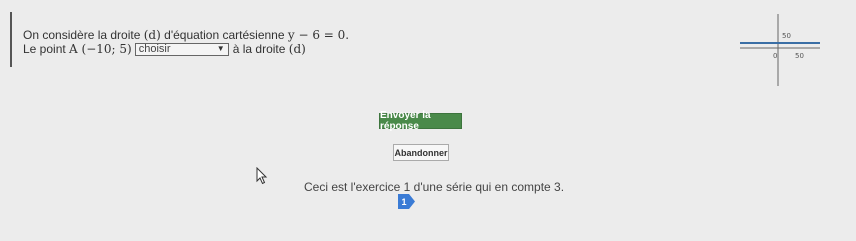 The image size is (856, 241). Describe the element at coordinates (224, 35) in the screenshot. I see `question-text: d'équation cartésienne` at that location.